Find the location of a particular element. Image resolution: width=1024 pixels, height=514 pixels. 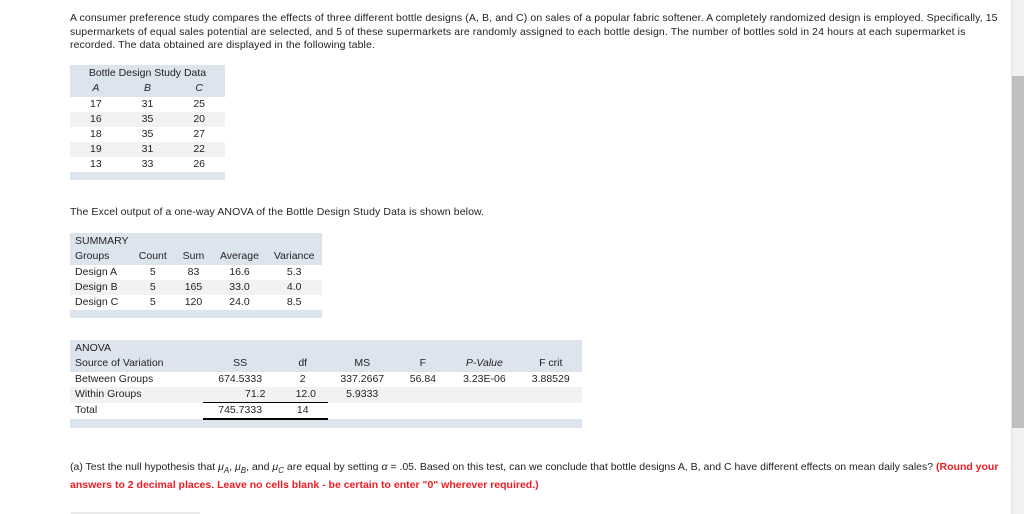

cell-c5: 26 is located at coordinates (199, 163).